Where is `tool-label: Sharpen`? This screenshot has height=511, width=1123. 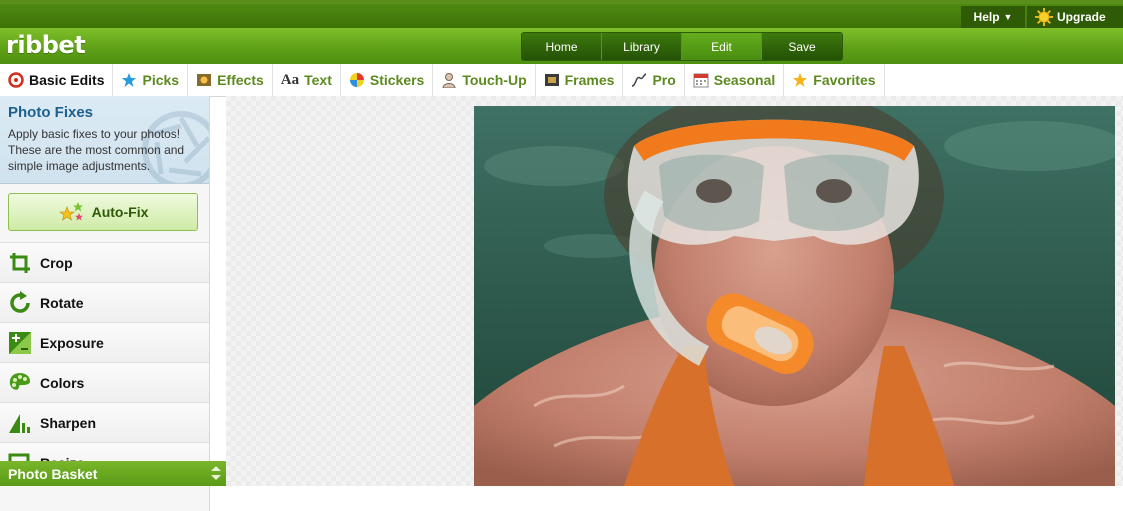 tool-label: Sharpen is located at coordinates (68, 422).